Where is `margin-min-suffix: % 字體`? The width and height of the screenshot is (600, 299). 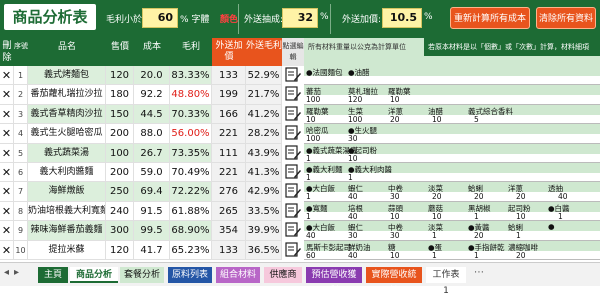
margin-min-suffix: % 字體 is located at coordinates (195, 20).